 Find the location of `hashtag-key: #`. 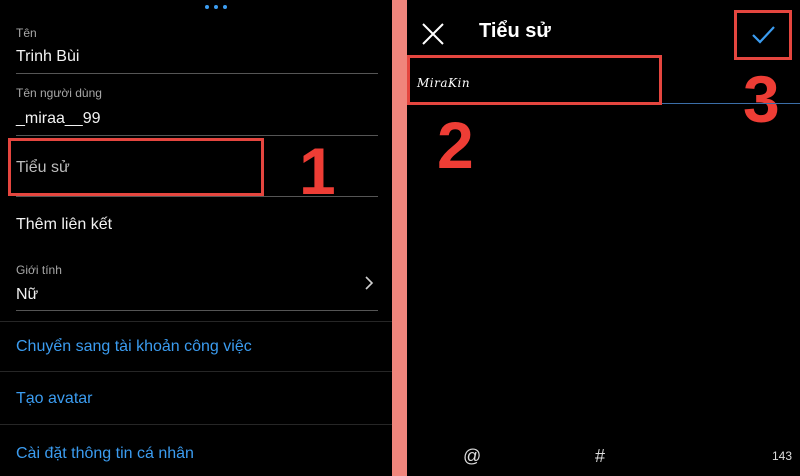

hashtag-key: # is located at coordinates (600, 456).